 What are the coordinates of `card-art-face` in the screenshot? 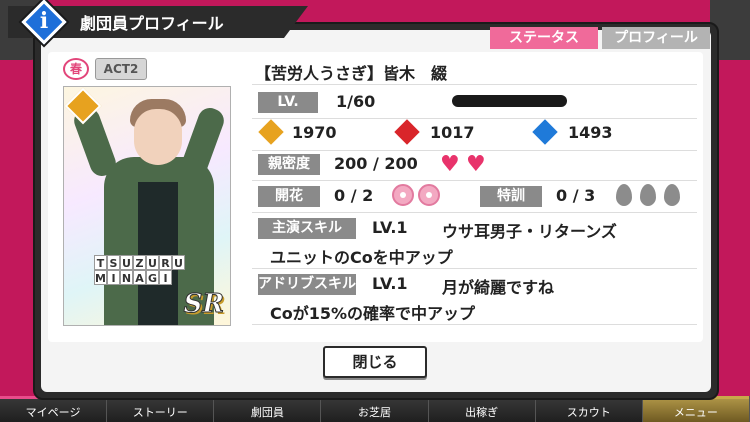 It's located at (158, 137).